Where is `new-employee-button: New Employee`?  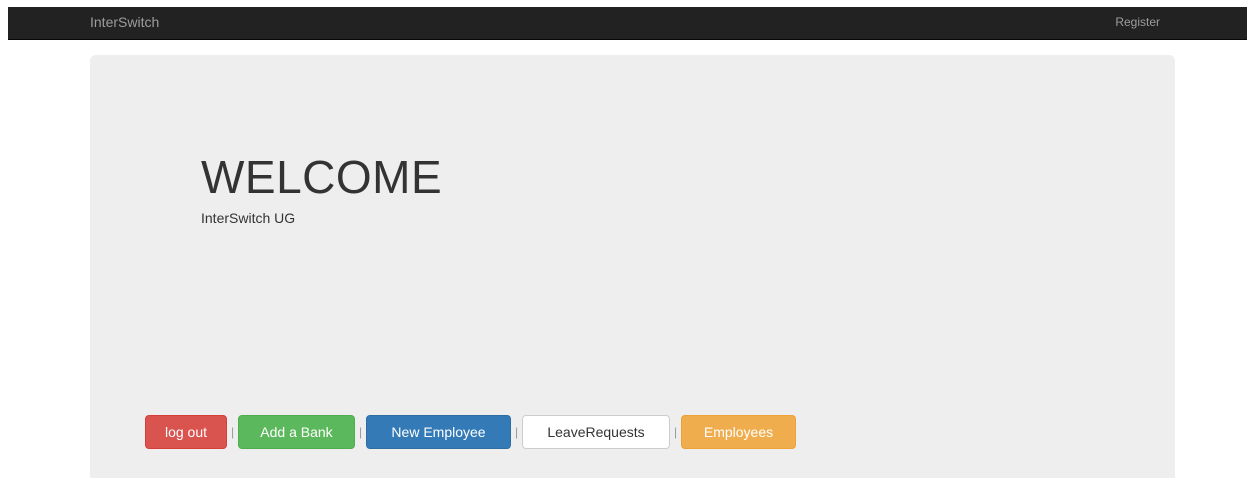
new-employee-button: New Employee is located at coordinates (438, 432).